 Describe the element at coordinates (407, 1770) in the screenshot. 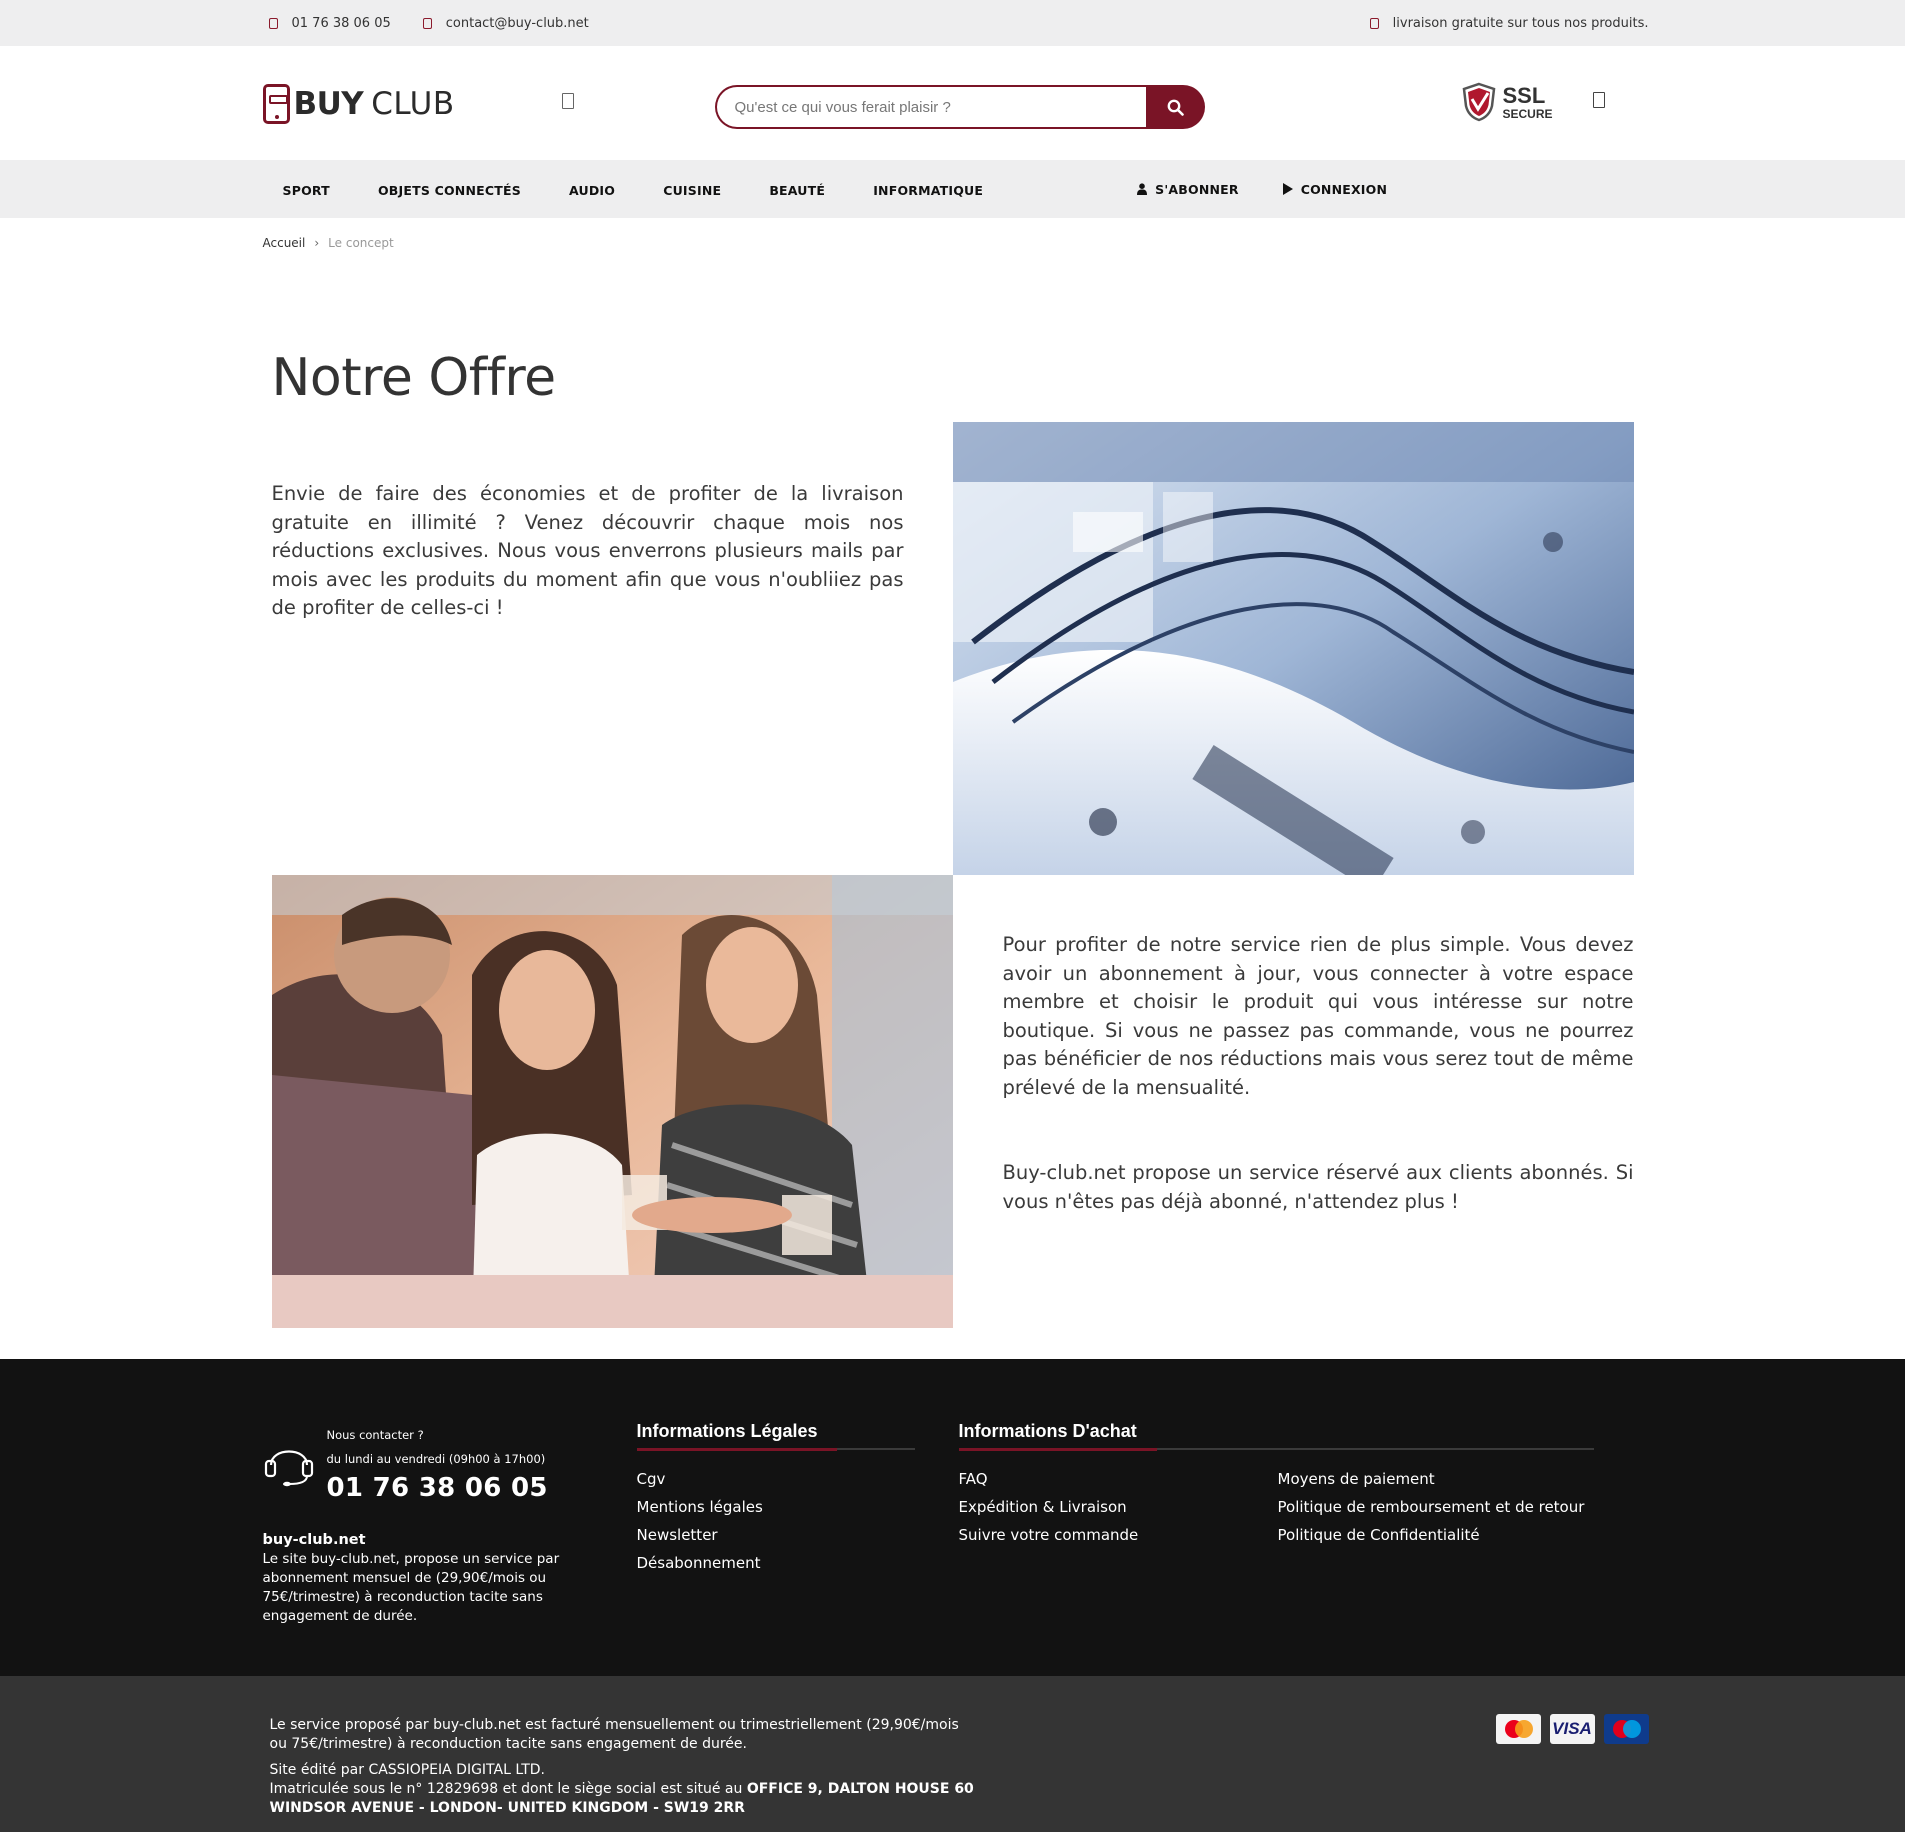

I see `editor-notice: Site édité par CASSIOPEIA DIGITAL LTD.` at that location.